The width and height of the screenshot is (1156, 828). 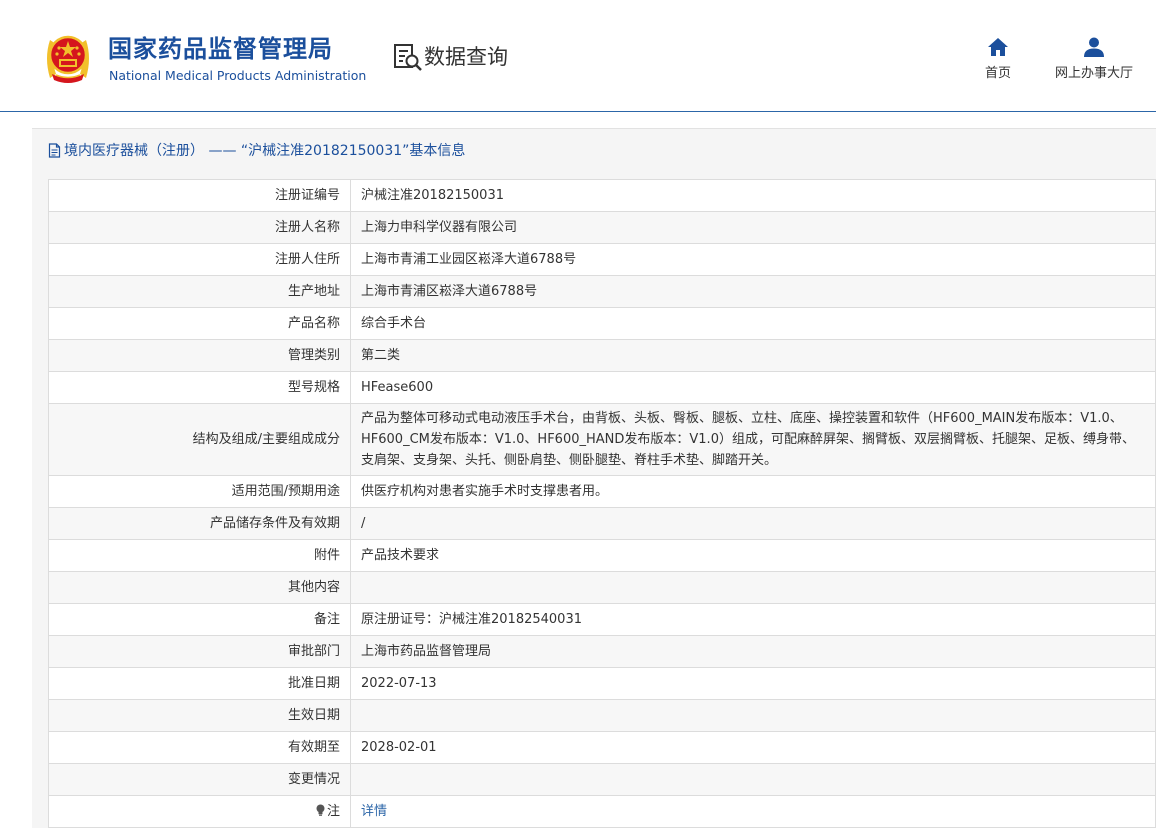 What do you see at coordinates (753, 491) in the screenshot?
I see `row-value: 供医疗机构对患者实施手术时支撑患者用。` at bounding box center [753, 491].